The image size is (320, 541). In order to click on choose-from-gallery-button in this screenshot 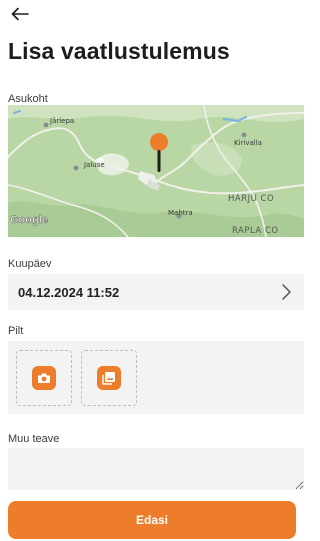, I will do `click(109, 378)`.